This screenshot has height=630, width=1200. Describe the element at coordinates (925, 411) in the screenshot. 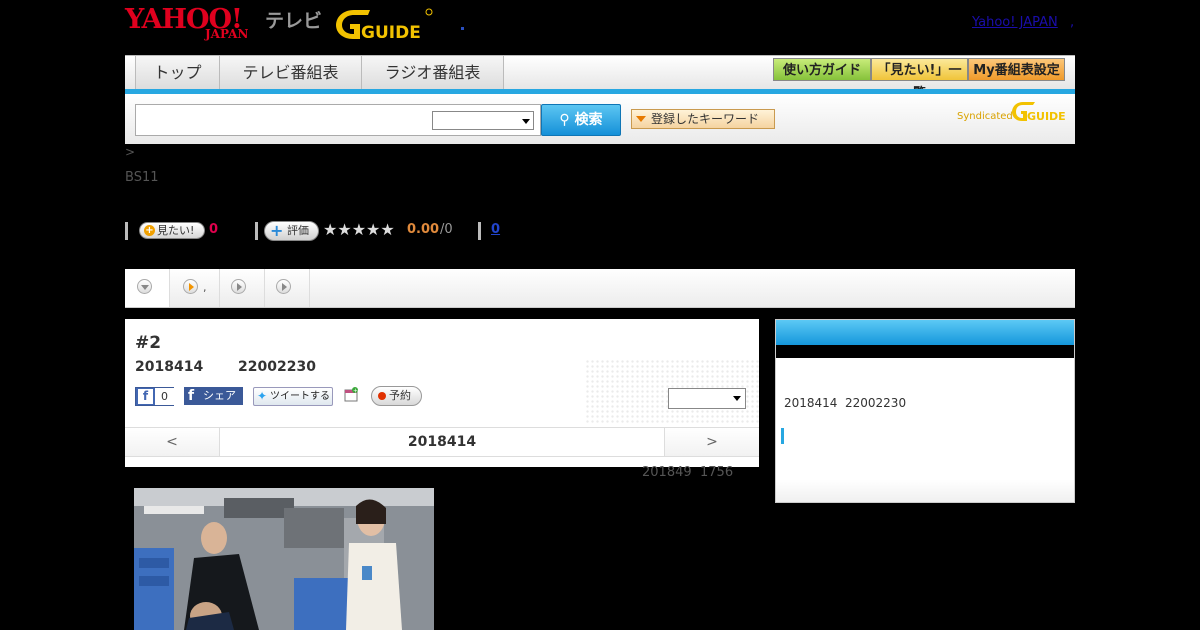

I see `sidebar-panel: 2018414 22002230` at that location.